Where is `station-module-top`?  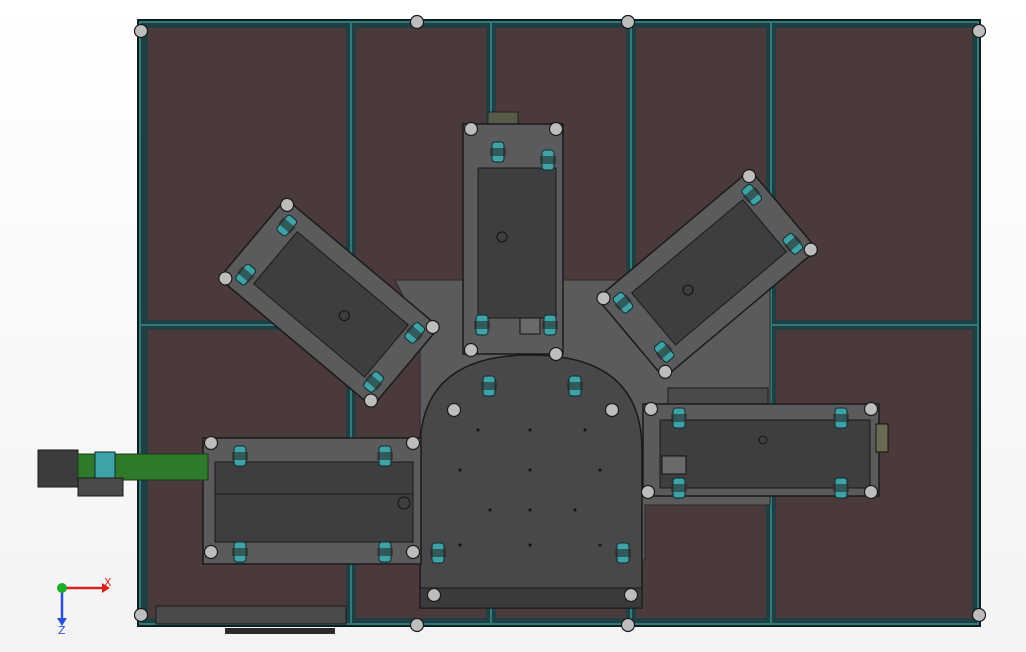
station-module-top is located at coordinates (513, 236).